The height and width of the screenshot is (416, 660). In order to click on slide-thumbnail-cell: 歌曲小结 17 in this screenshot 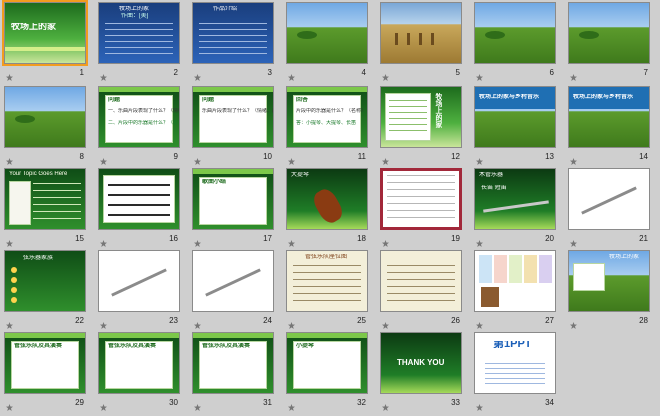, I will do `click(233, 207)`.